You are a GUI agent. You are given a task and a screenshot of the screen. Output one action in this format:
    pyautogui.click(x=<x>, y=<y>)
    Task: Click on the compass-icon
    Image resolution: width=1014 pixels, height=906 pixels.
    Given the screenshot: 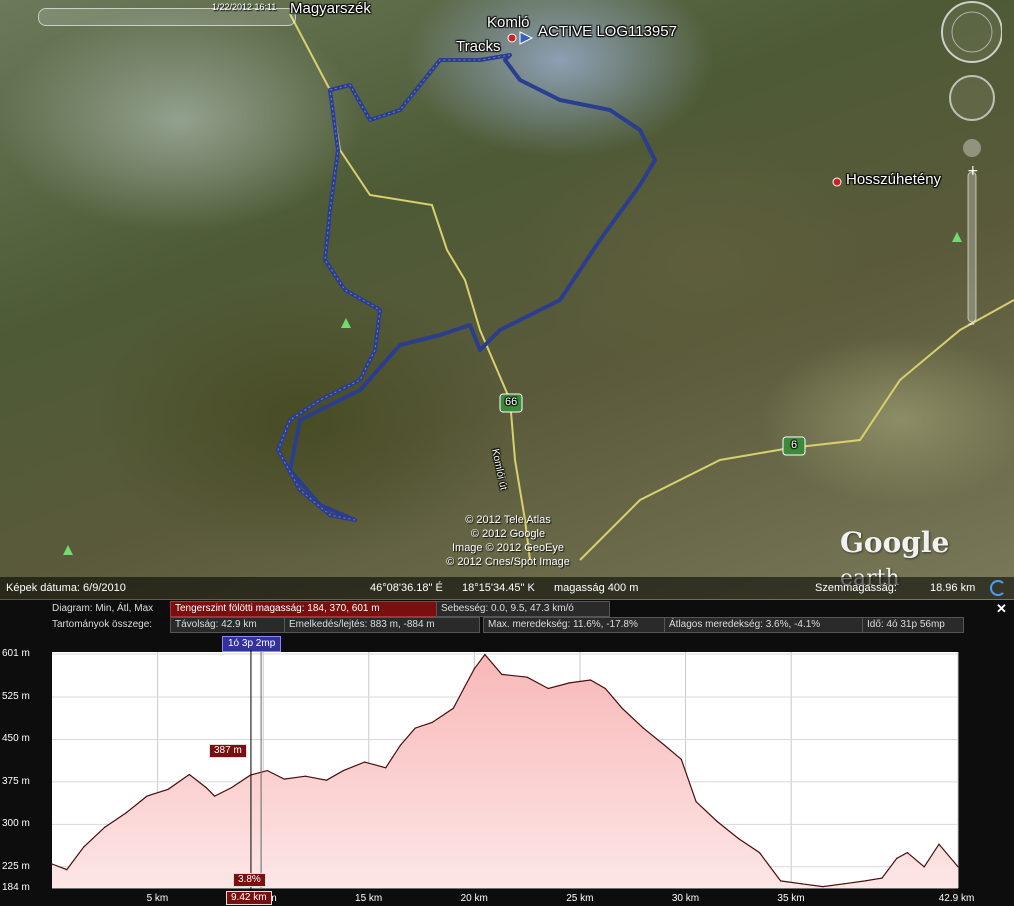 What is the action you would take?
    pyautogui.click(x=971, y=32)
    